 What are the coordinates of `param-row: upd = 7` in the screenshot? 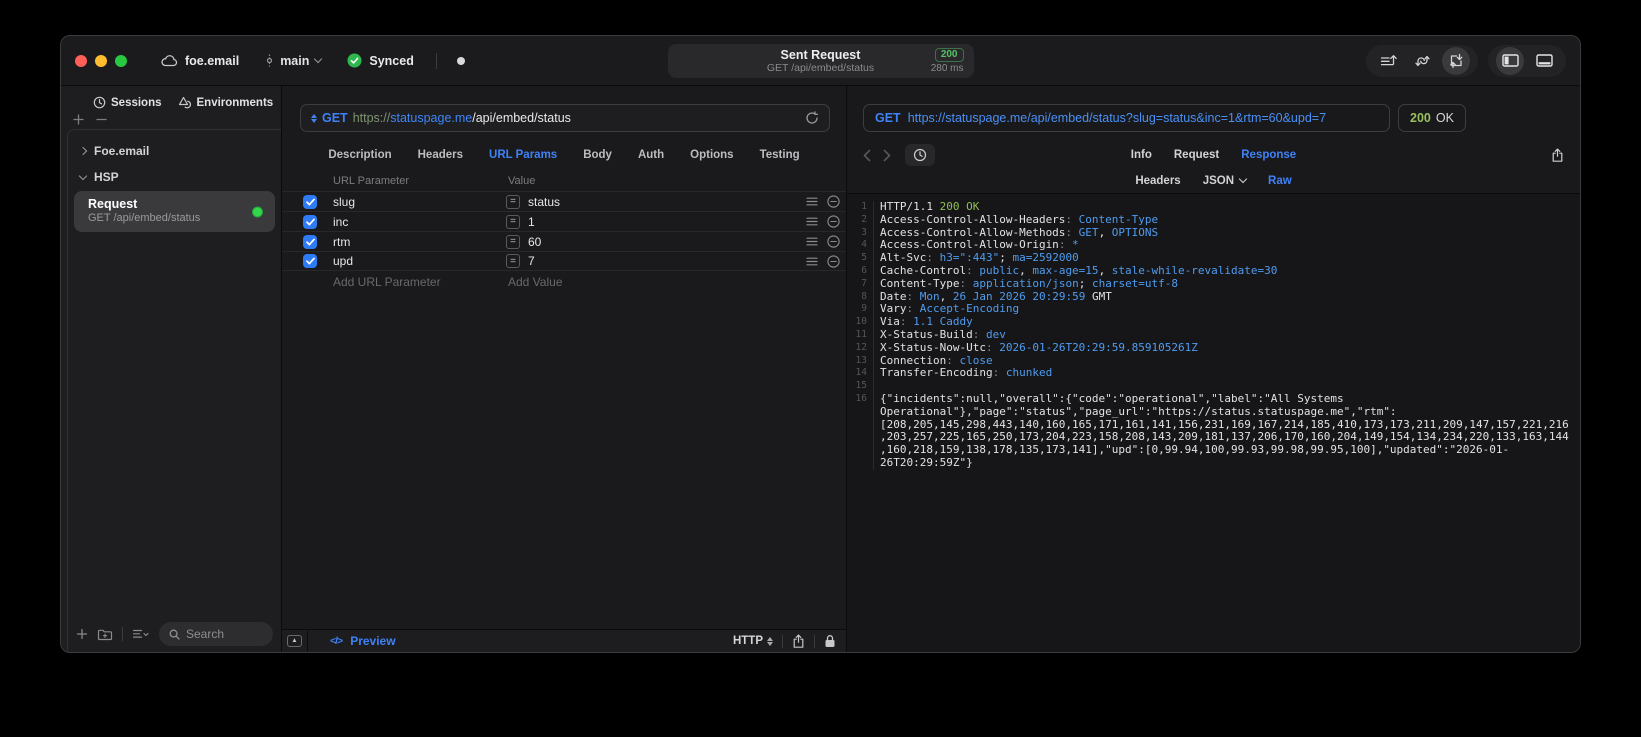 It's located at (564, 261).